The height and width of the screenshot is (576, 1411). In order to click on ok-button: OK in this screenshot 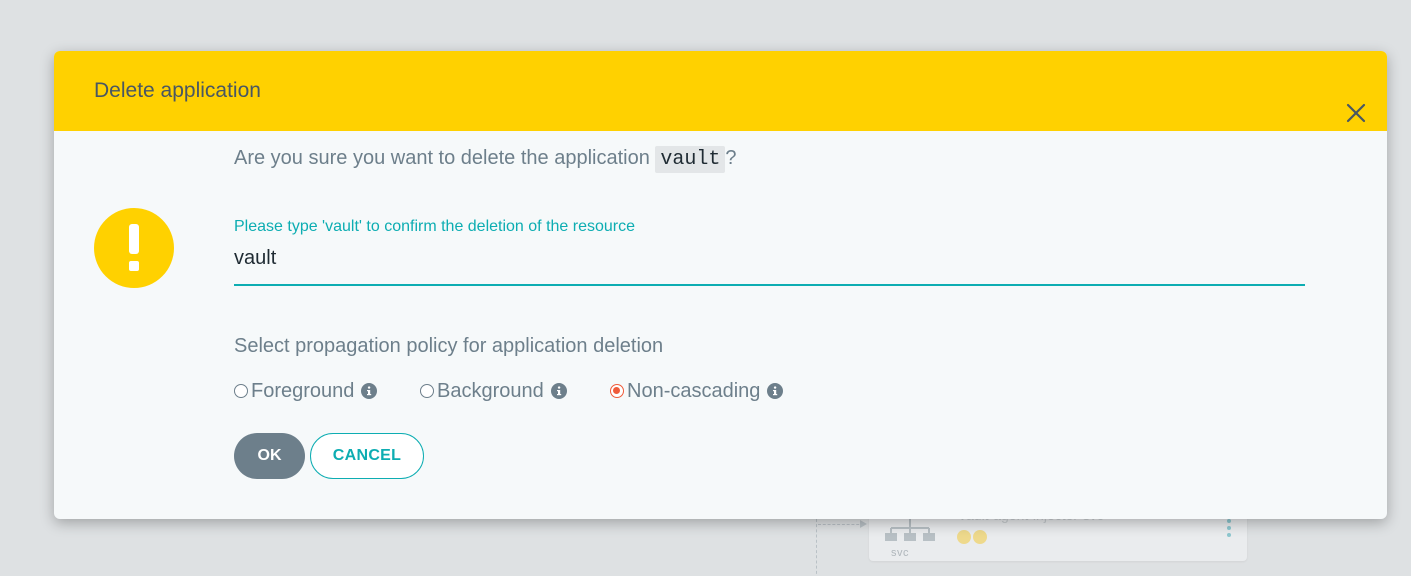, I will do `click(269, 456)`.